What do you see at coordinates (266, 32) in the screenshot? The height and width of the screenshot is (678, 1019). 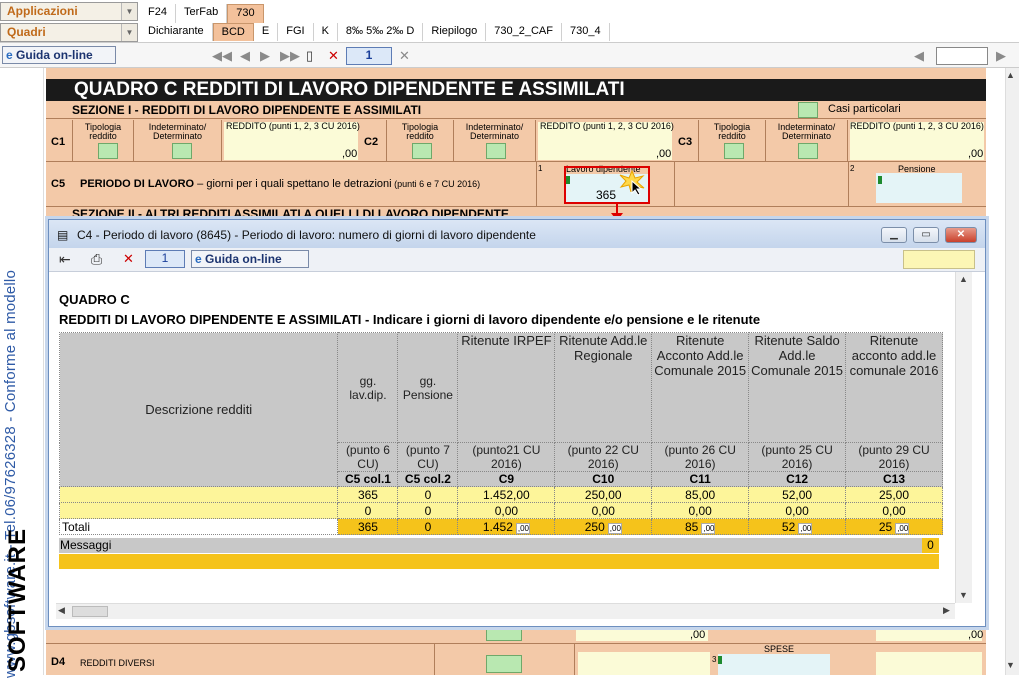 I see `tab-e: E` at bounding box center [266, 32].